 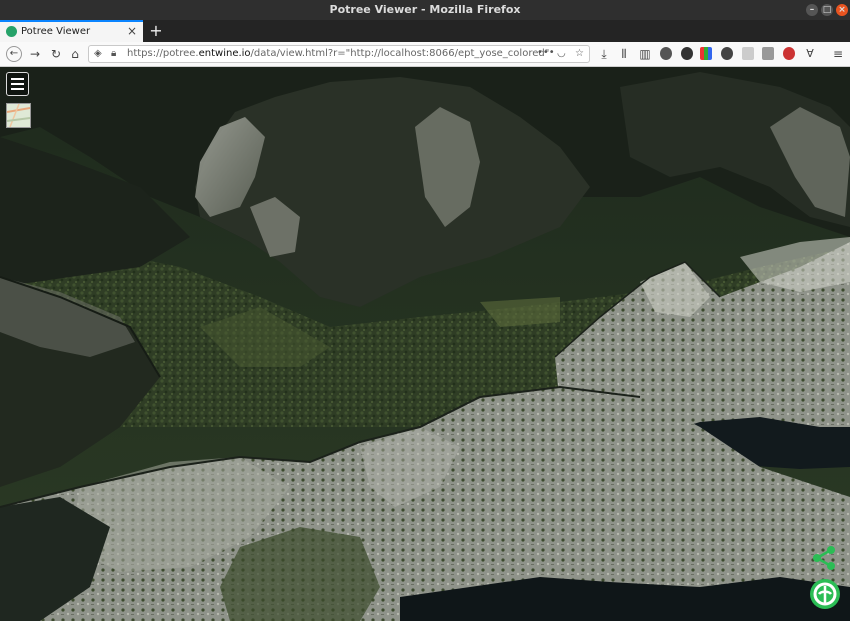 What do you see at coordinates (113, 53) in the screenshot?
I see `lock-icon: 🔒︎` at bounding box center [113, 53].